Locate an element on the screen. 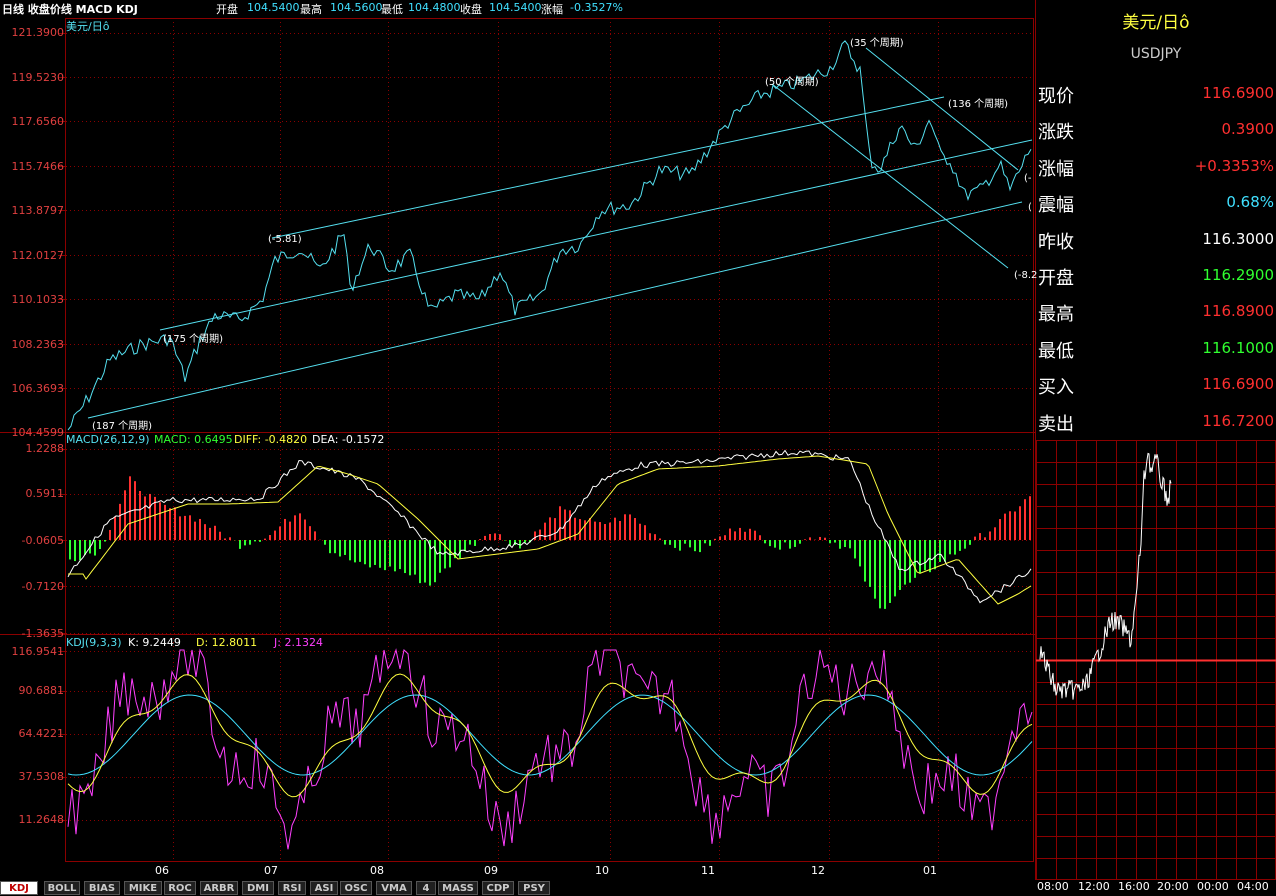 This screenshot has width=1276, height=896. tab-mass: MASS is located at coordinates (458, 888).